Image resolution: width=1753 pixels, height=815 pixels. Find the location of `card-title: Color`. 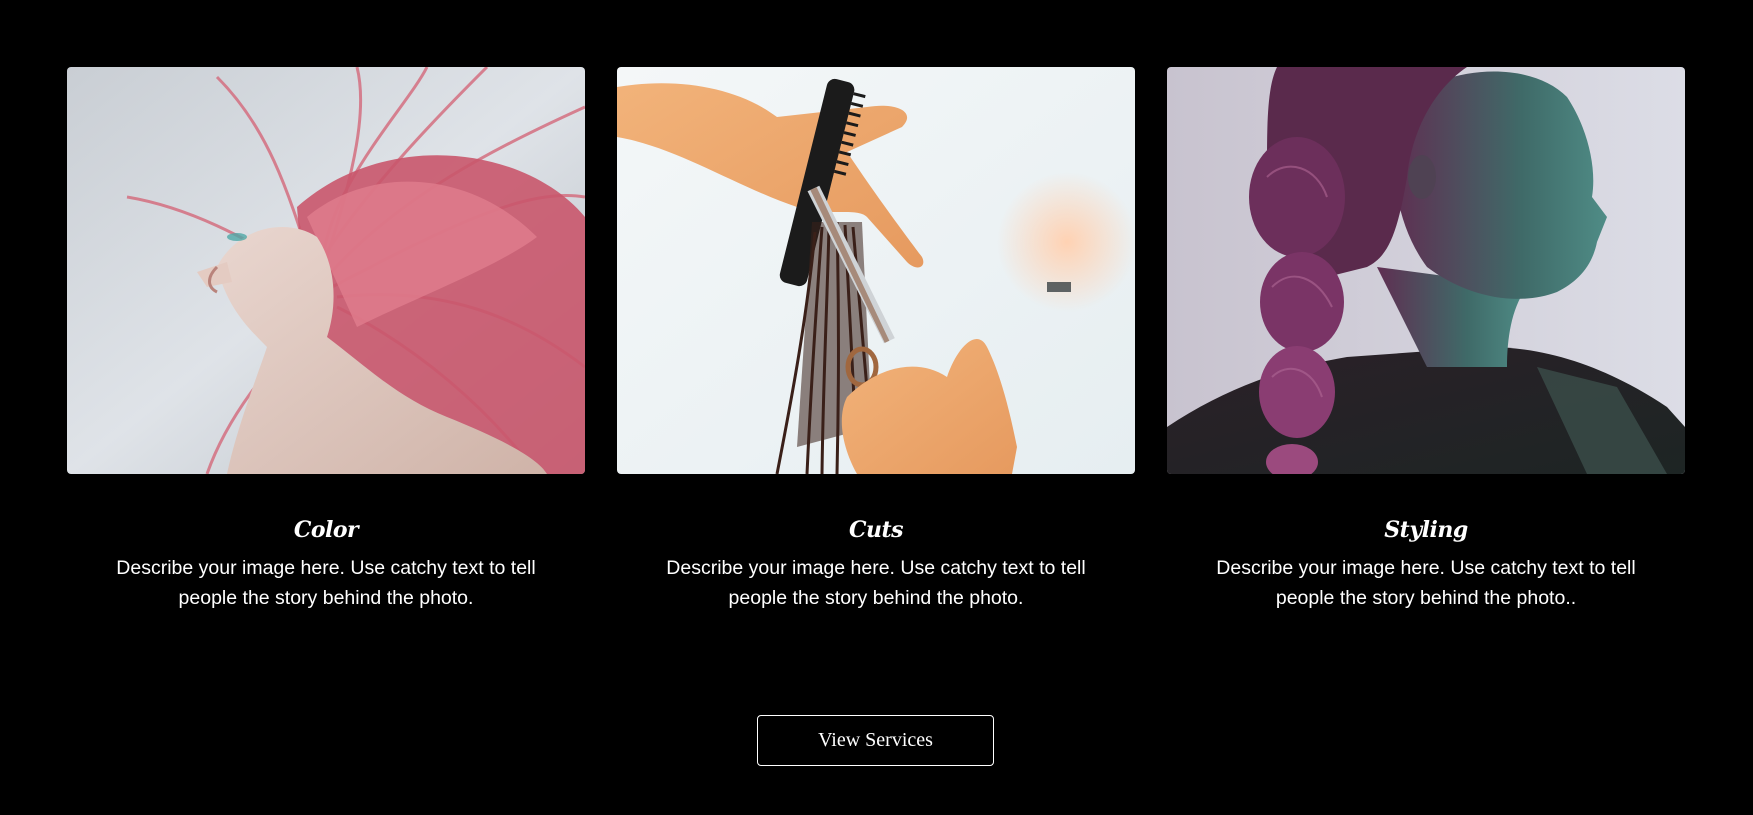

card-title: Color is located at coordinates (326, 530).